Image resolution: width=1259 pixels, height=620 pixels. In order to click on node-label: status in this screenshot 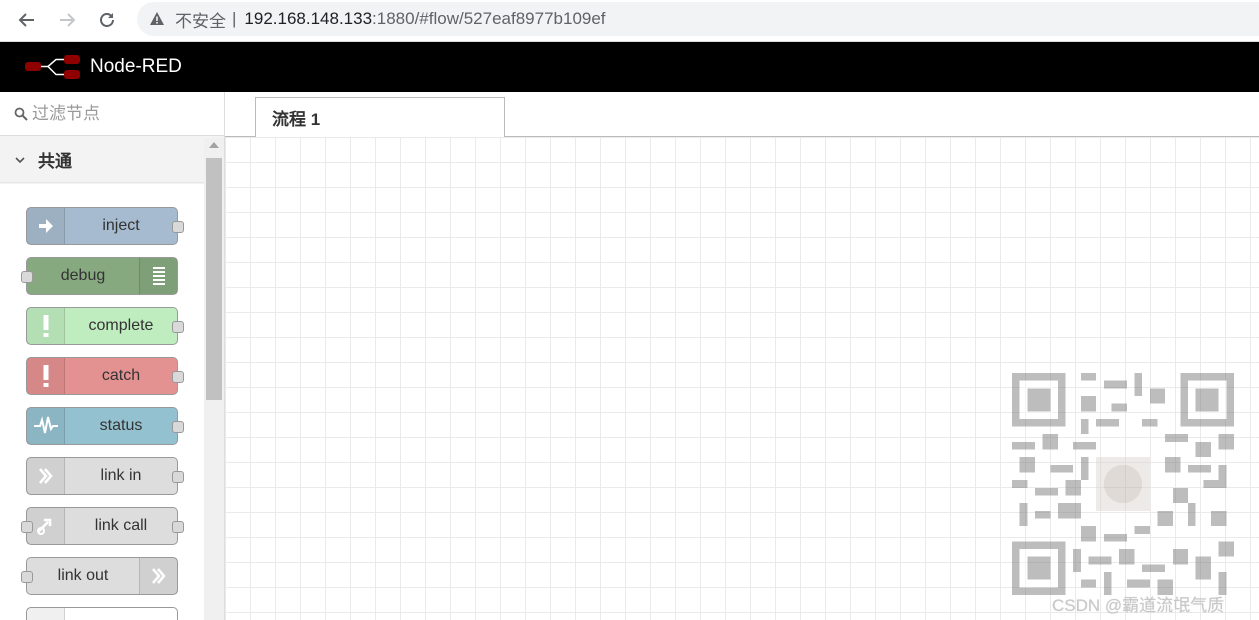, I will do `click(121, 425)`.